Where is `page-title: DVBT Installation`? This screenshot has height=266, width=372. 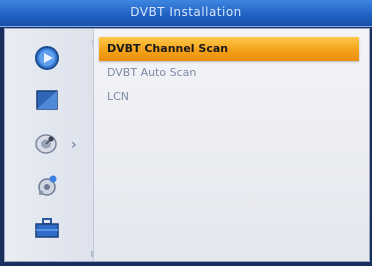 page-title: DVBT Installation is located at coordinates (186, 12).